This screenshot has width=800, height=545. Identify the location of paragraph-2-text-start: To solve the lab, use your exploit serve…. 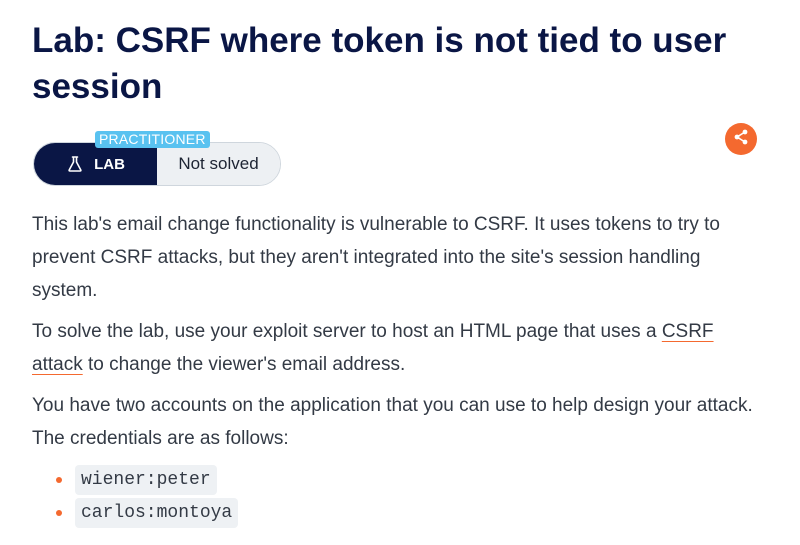
(347, 331).